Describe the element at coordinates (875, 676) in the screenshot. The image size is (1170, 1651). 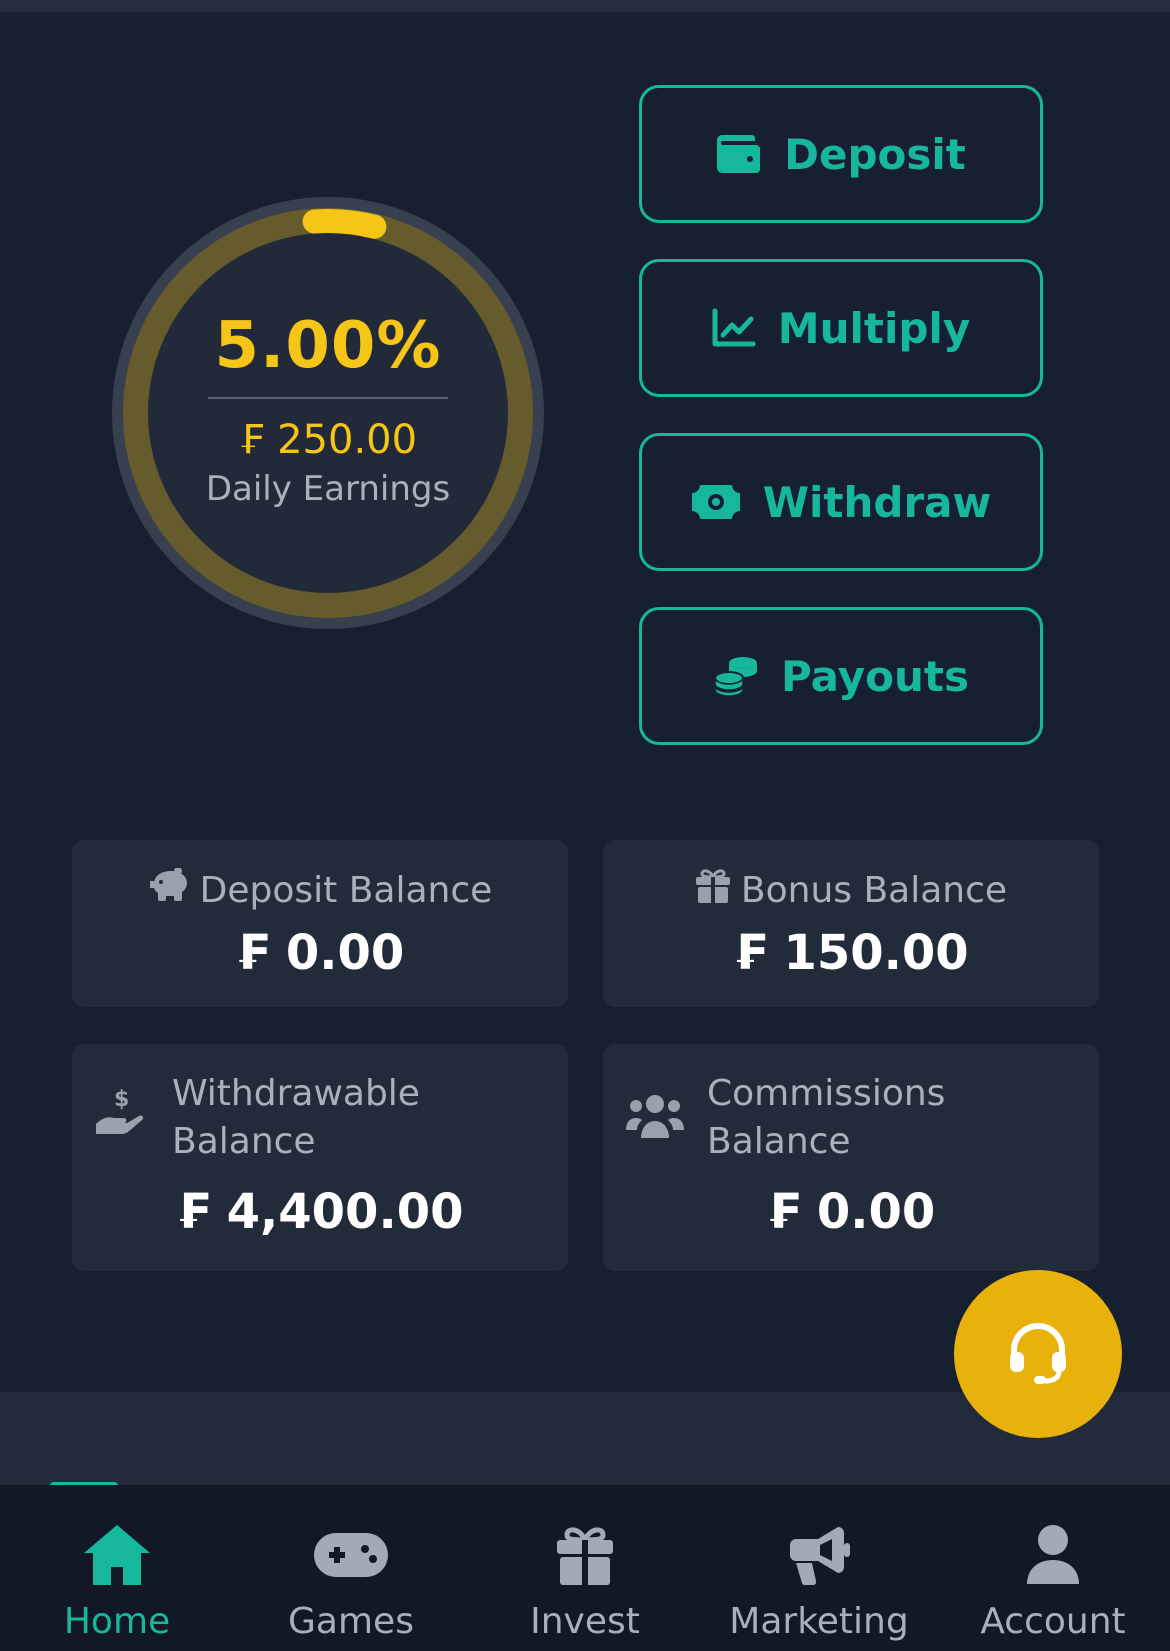
I see `payouts-label: Payouts` at that location.